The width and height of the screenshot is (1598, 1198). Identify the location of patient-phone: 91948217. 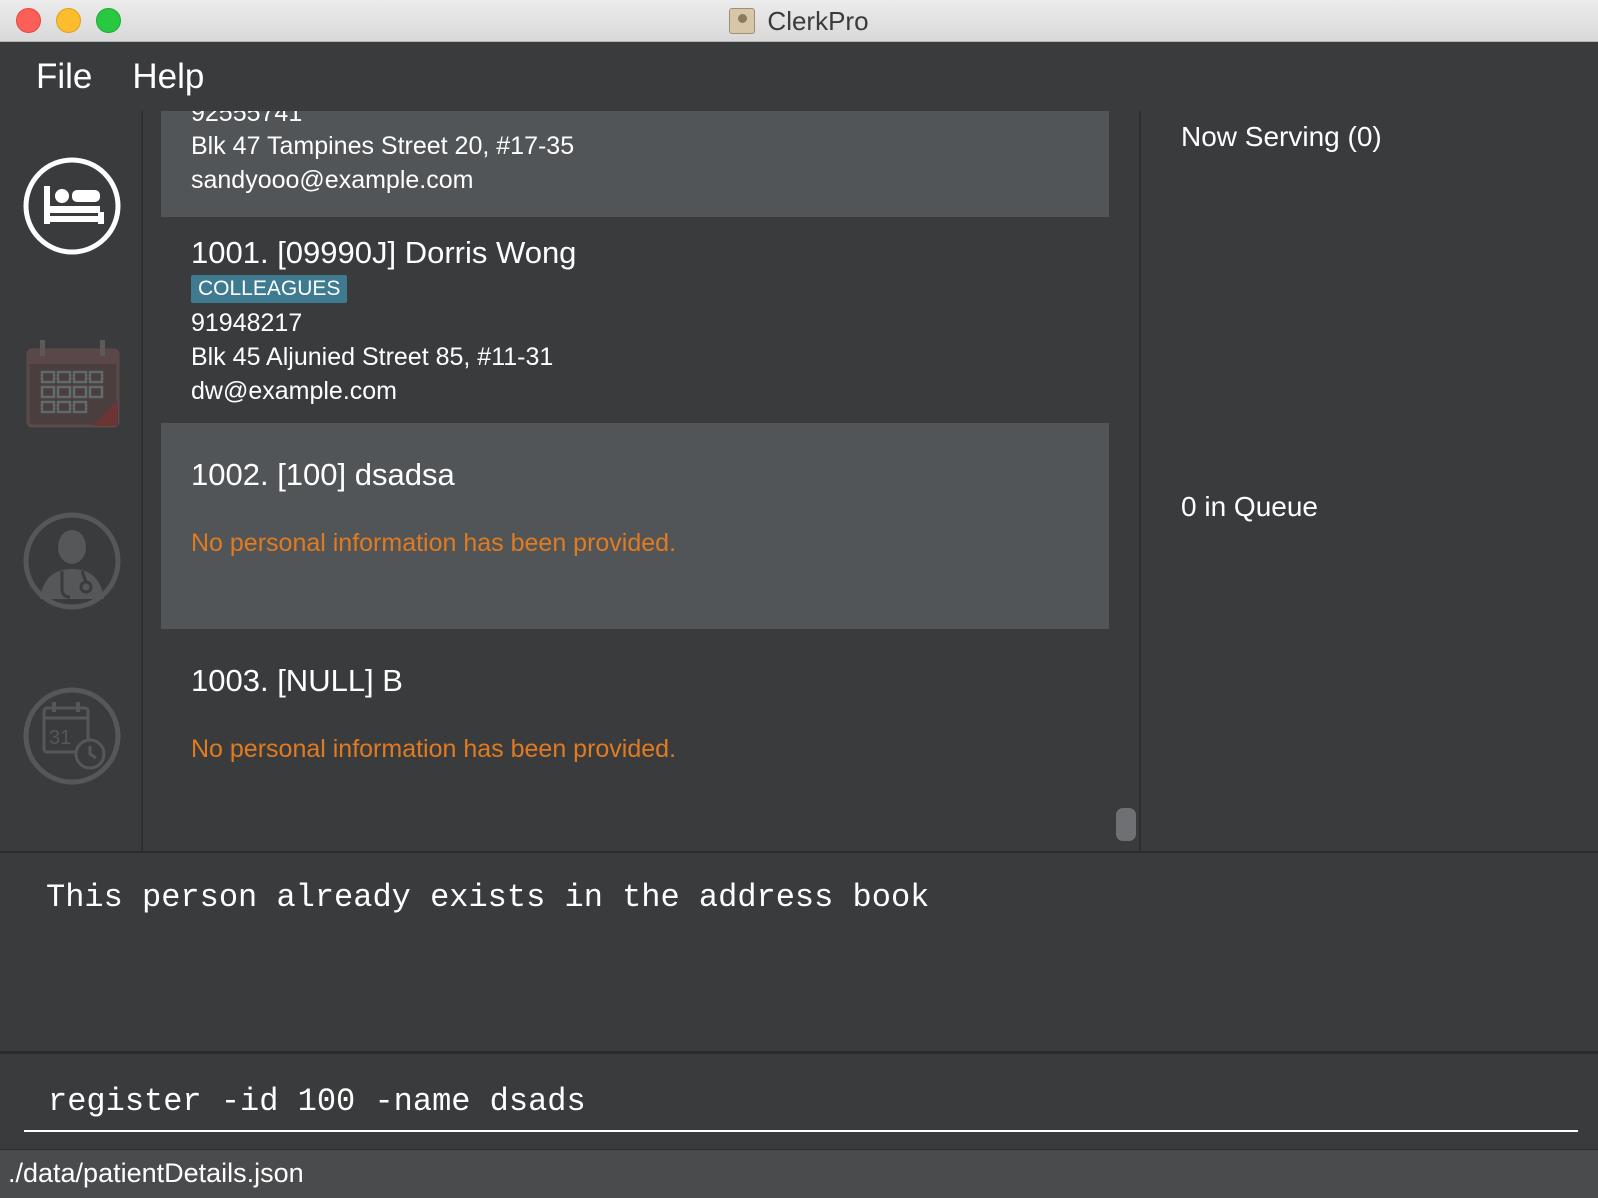
(247, 323).